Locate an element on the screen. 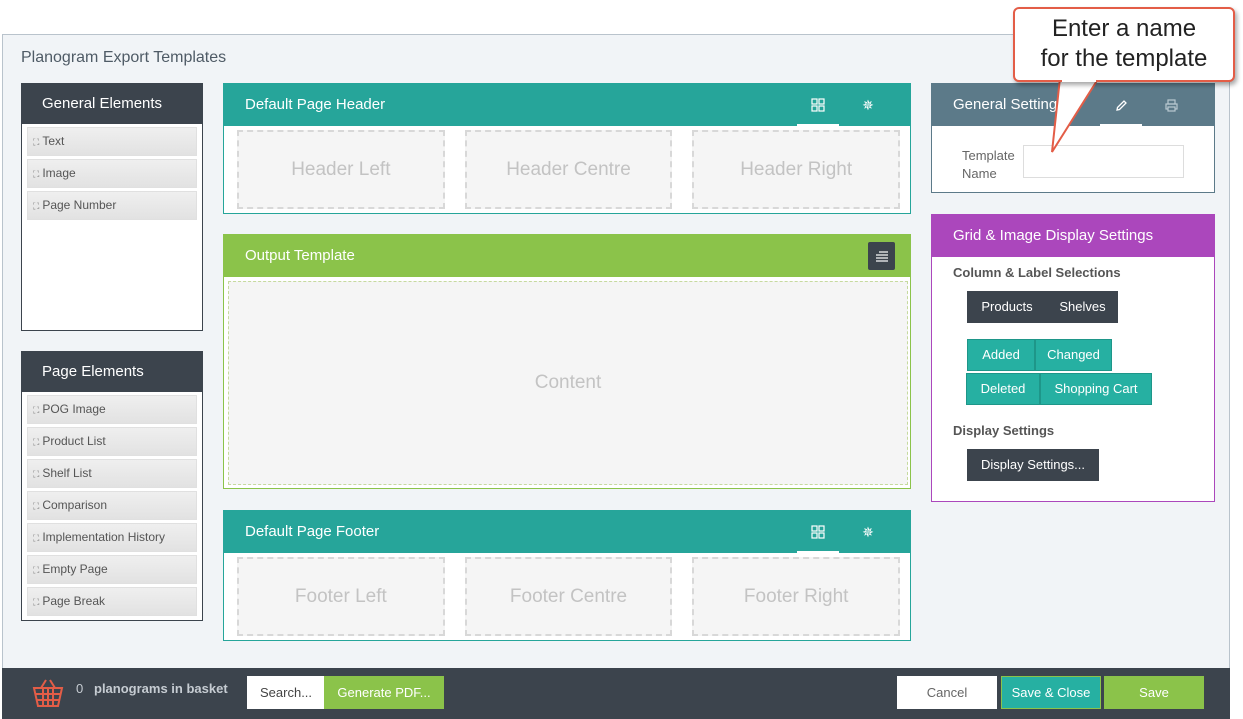 The height and width of the screenshot is (719, 1243). element-product-list: ⛶ Product List is located at coordinates (112, 441).